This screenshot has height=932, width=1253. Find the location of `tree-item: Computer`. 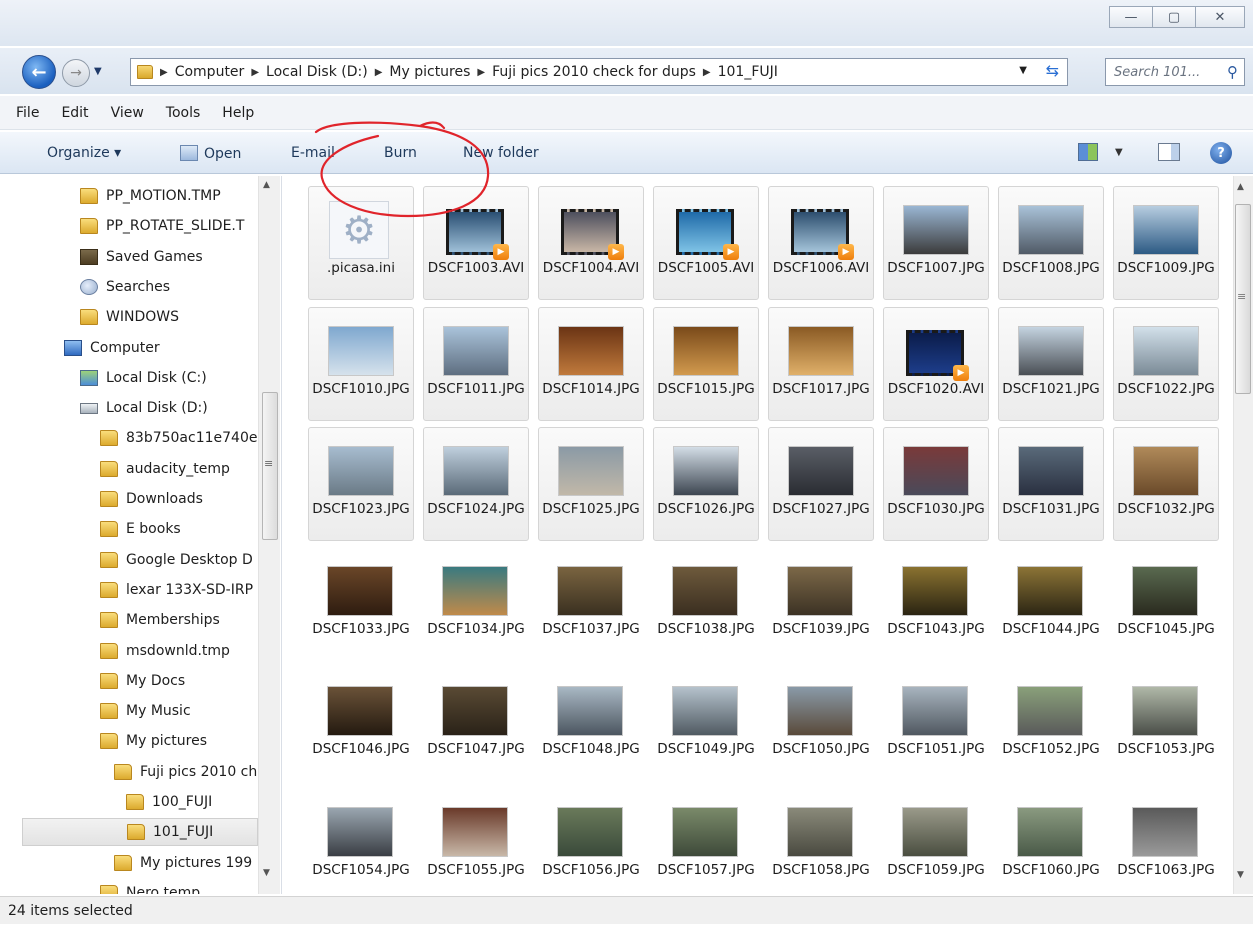

tree-item: Computer is located at coordinates (112, 348).